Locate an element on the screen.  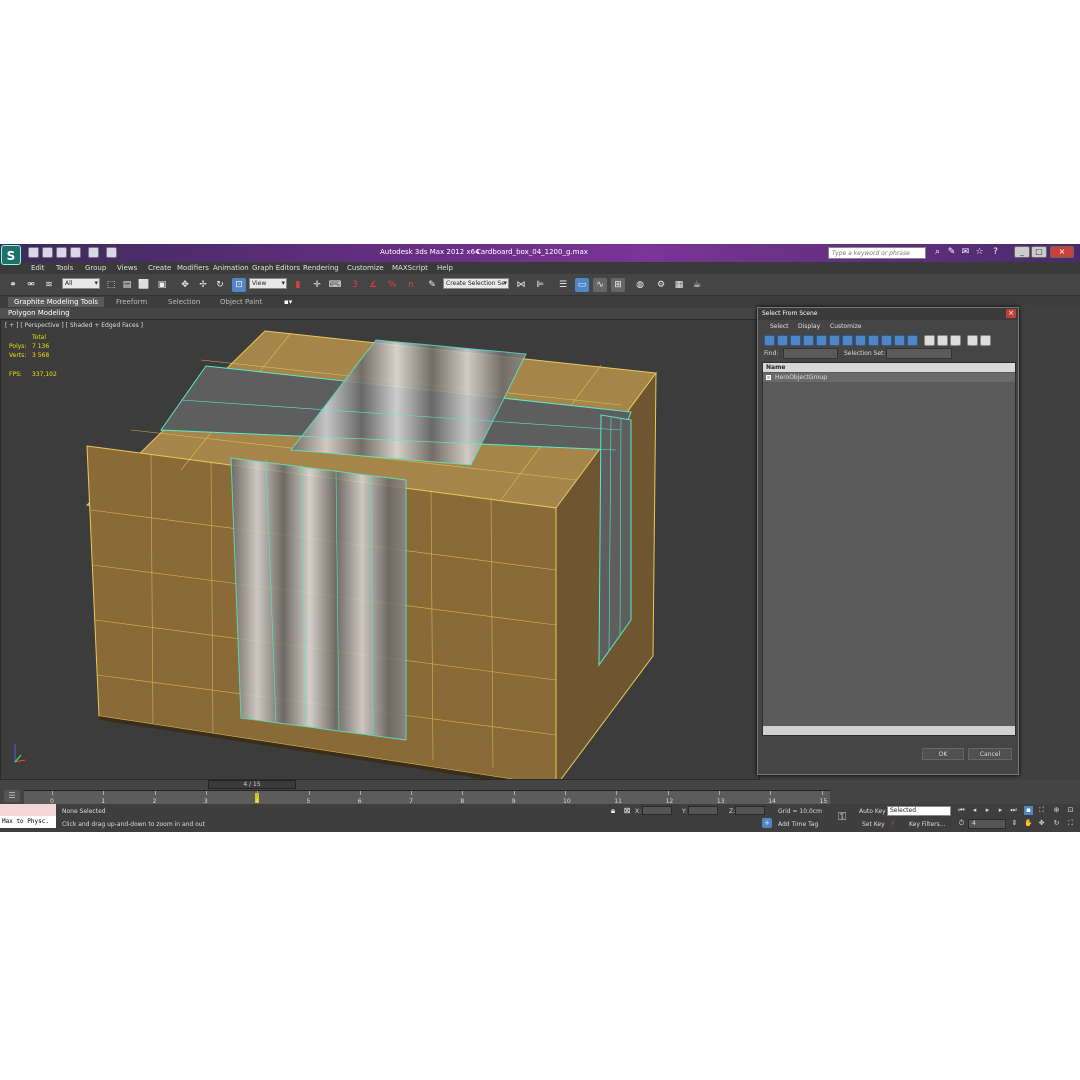
key-icon: ⚿ is located at coordinates (842, 817).